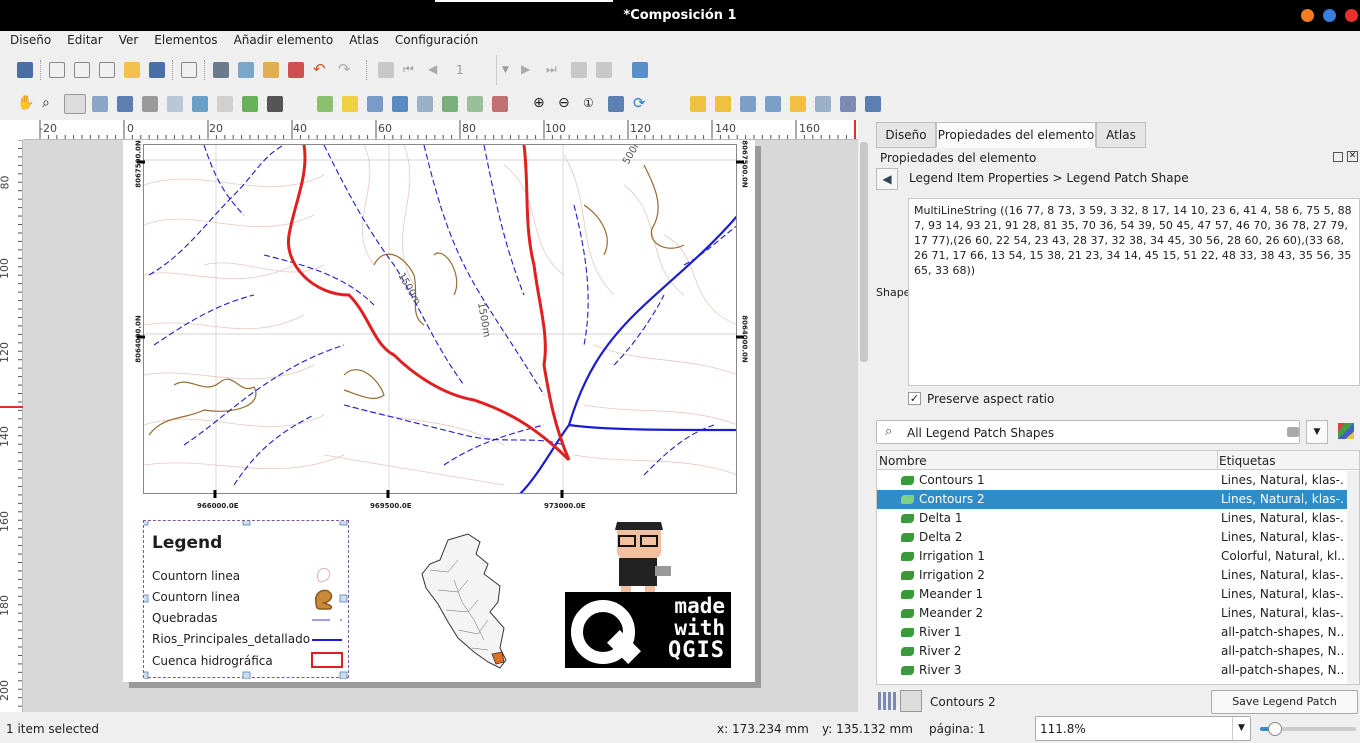 The height and width of the screenshot is (743, 1360). I want to click on undo-icon: ↶, so click(321, 70).